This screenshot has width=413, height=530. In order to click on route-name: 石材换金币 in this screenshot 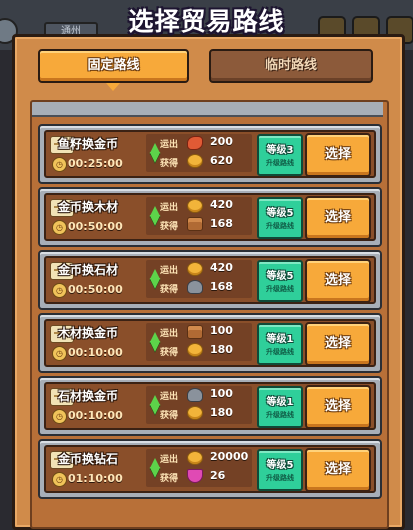, I will do `click(88, 396)`.